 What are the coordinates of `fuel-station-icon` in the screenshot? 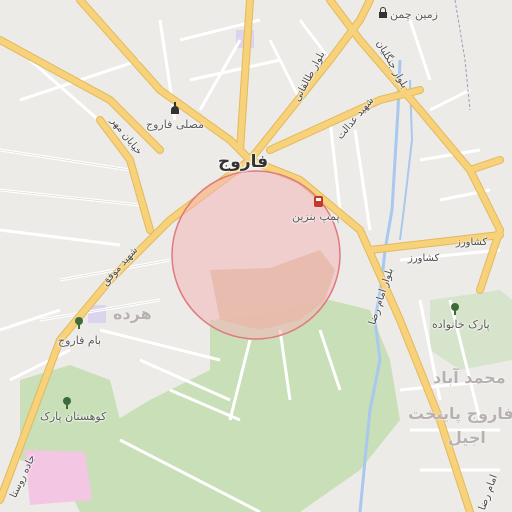 It's located at (318, 201).